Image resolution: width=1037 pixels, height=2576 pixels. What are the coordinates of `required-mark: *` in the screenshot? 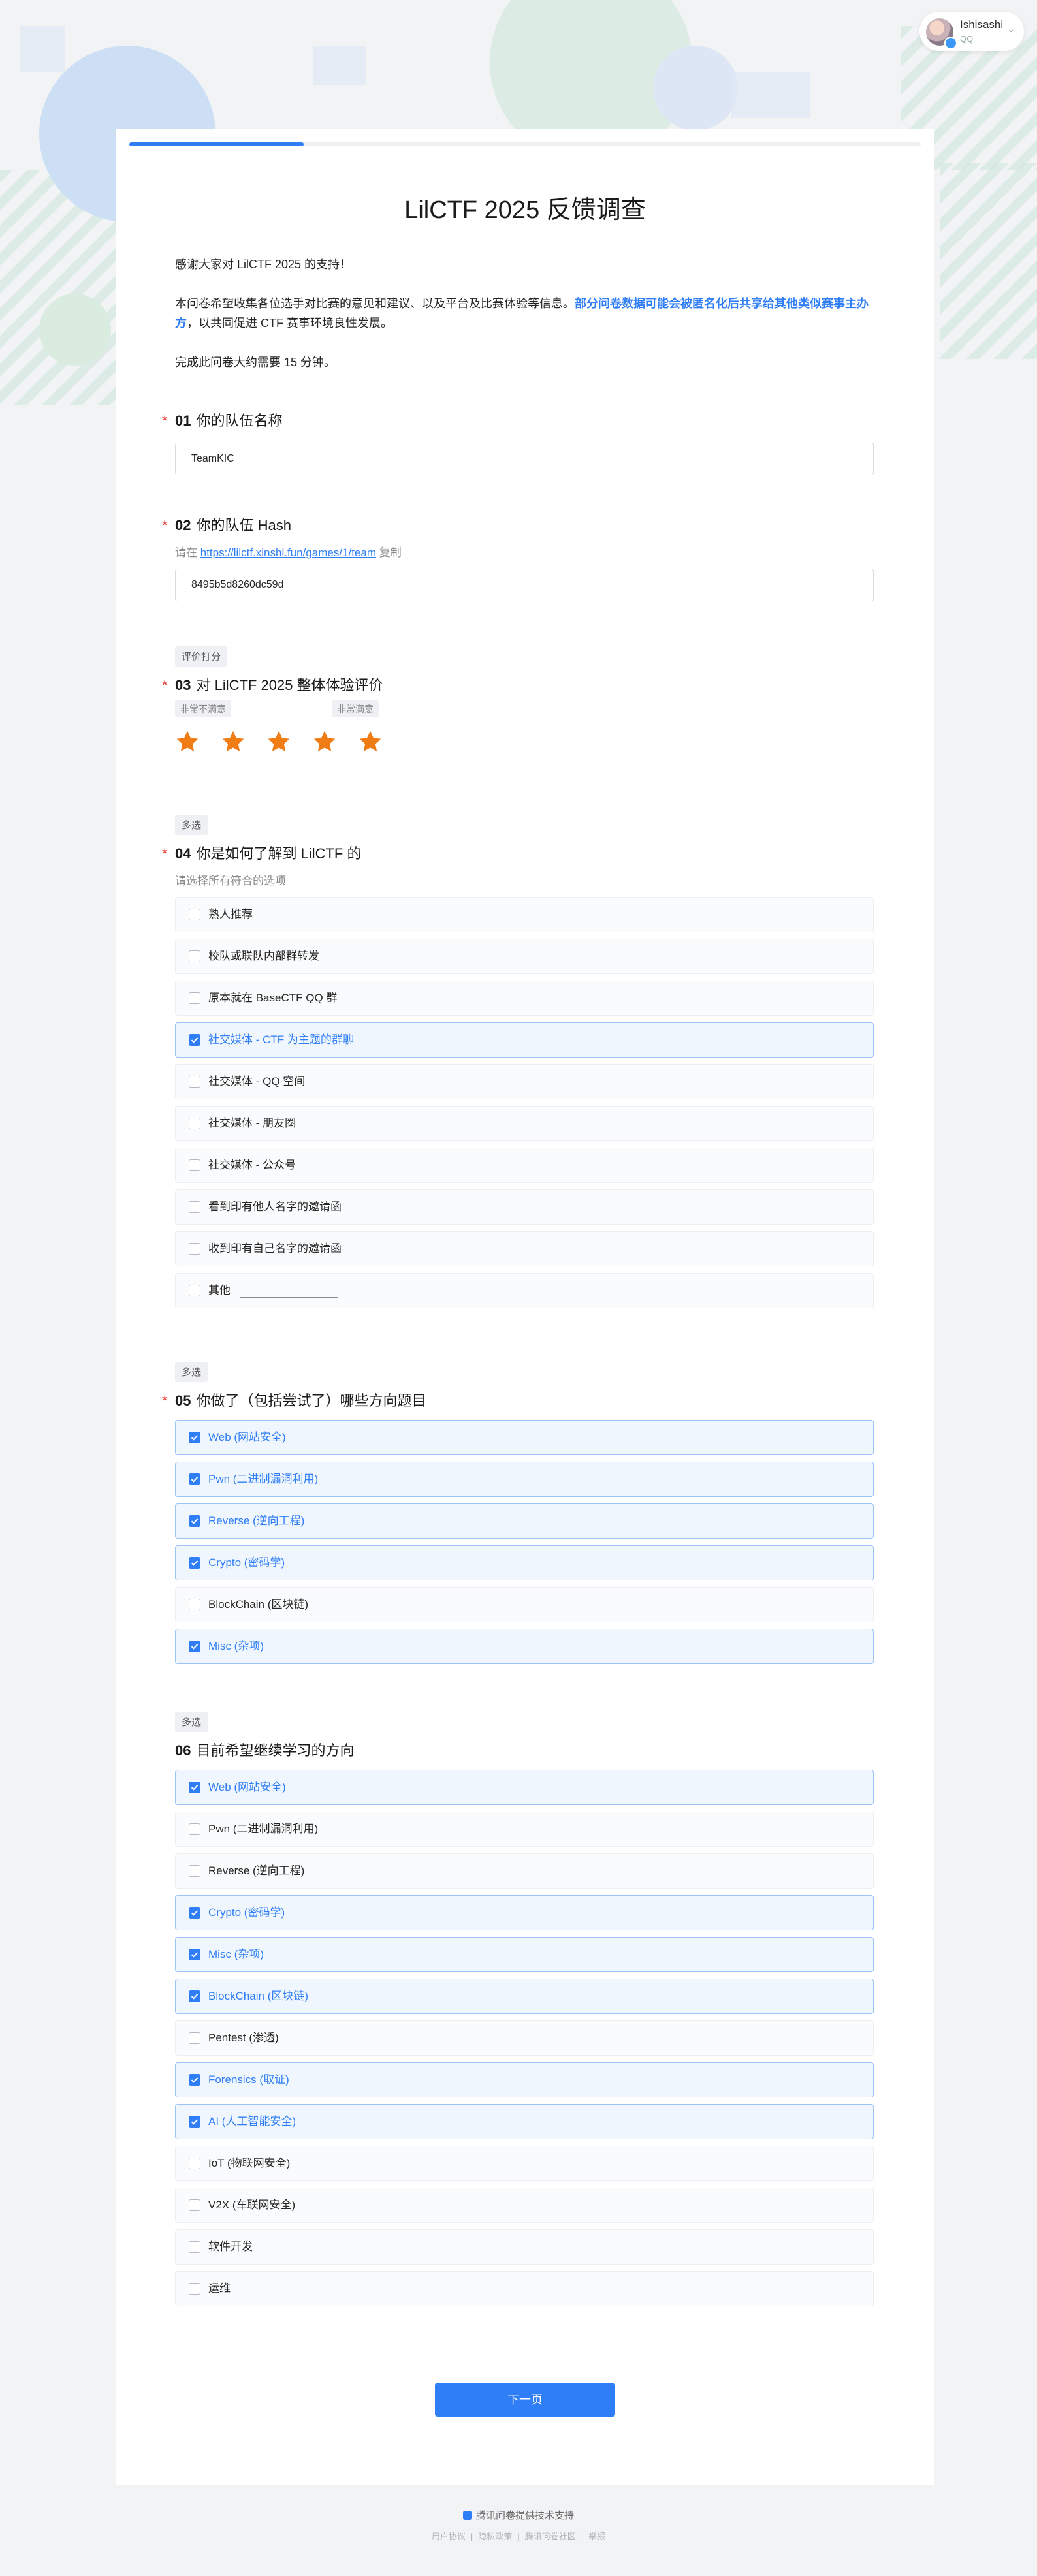 It's located at (165, 525).